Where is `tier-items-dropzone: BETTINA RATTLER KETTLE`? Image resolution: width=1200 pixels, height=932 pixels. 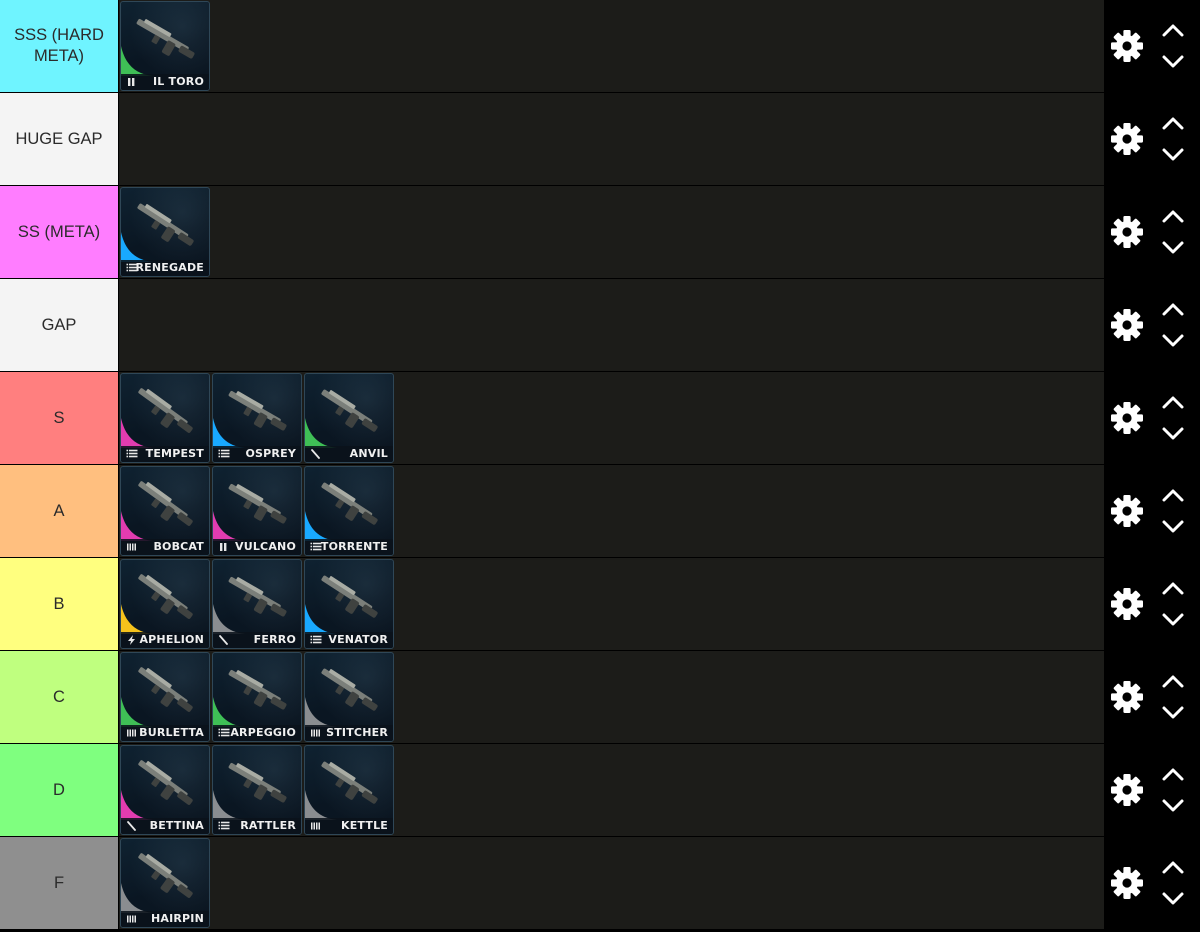
tier-items-dropzone: BETTINA RATTLER KETTLE is located at coordinates (611, 790).